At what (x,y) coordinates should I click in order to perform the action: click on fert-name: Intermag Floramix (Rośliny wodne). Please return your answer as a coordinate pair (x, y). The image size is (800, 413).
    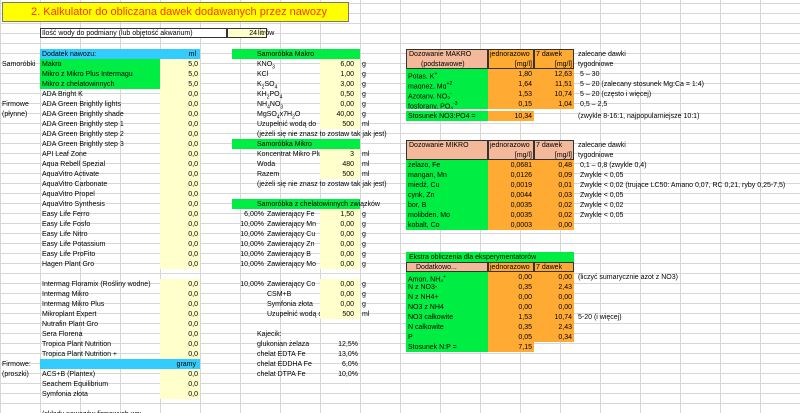
    Looking at the image, I should click on (96, 284).